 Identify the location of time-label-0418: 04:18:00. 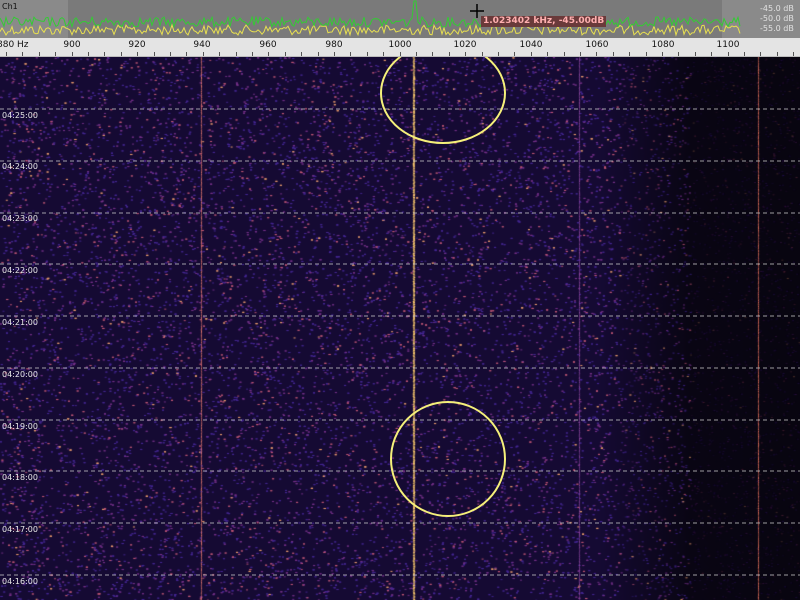
(20, 477).